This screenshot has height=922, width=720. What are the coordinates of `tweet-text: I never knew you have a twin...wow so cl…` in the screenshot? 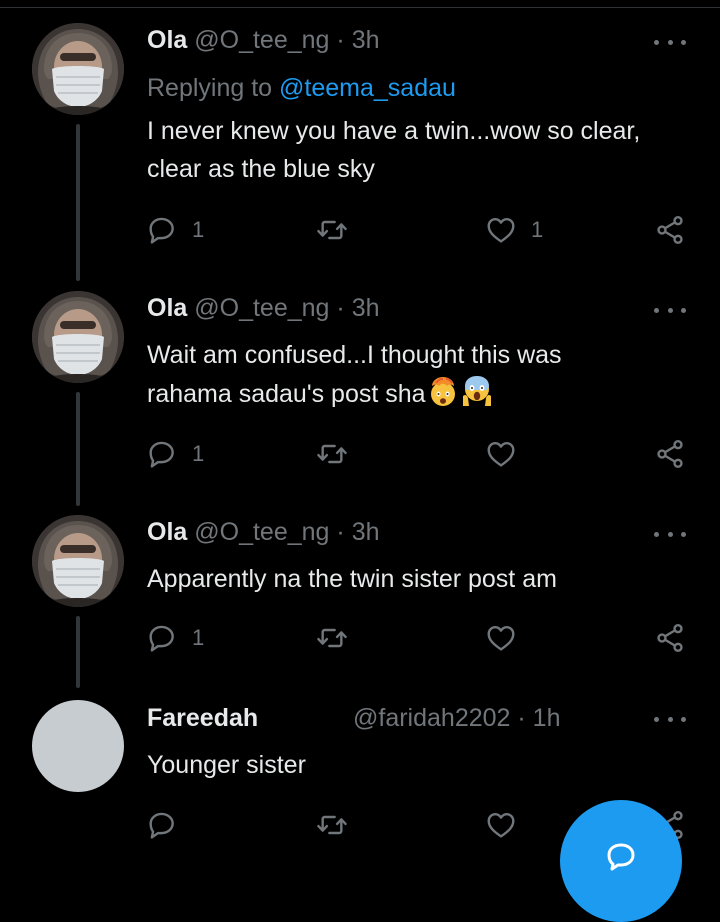 It's located at (394, 150).